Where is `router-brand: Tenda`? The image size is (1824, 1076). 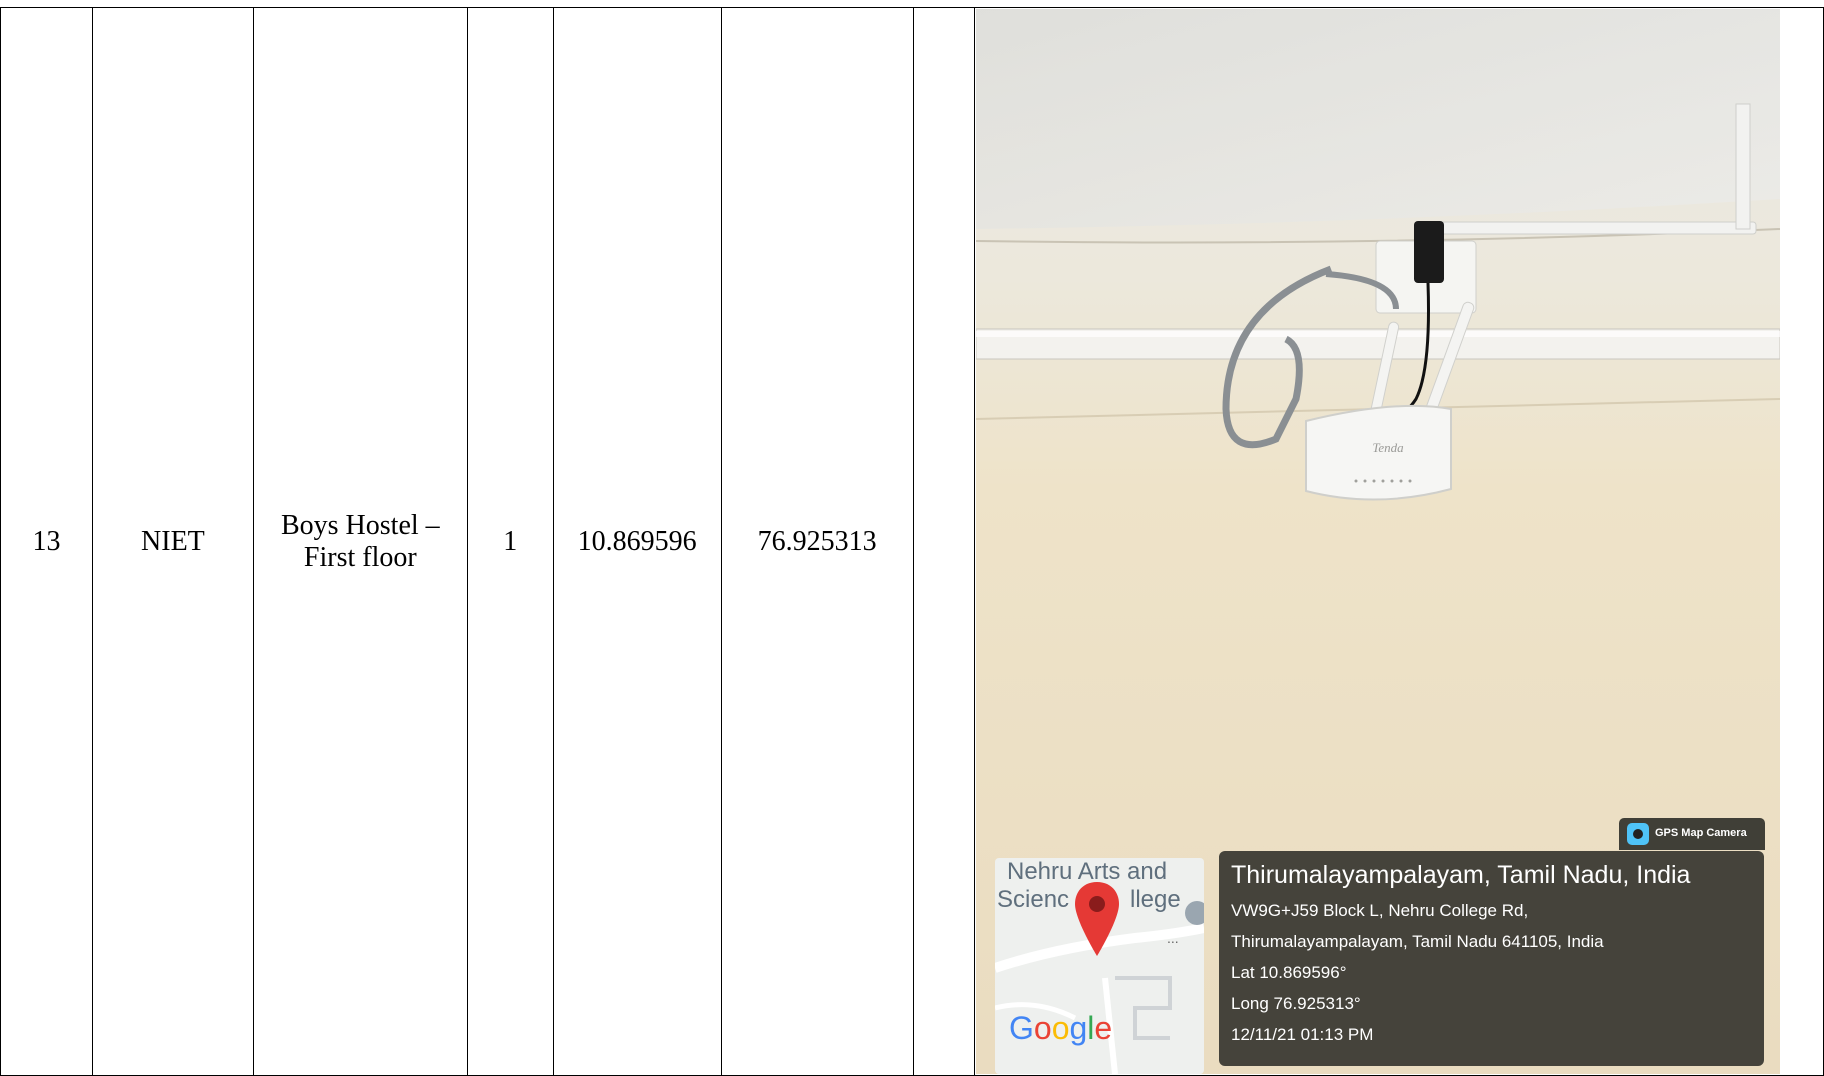 router-brand: Tenda is located at coordinates (1388, 447).